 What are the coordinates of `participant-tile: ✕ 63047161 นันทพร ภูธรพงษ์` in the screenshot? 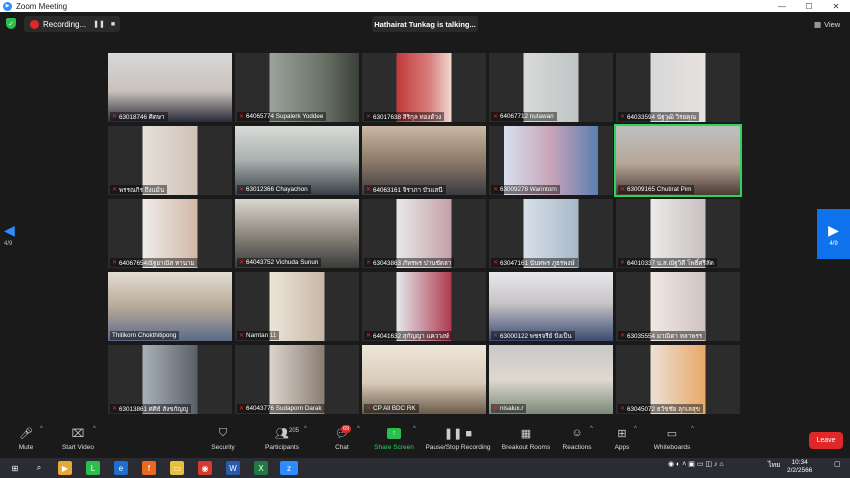 It's located at (551, 233).